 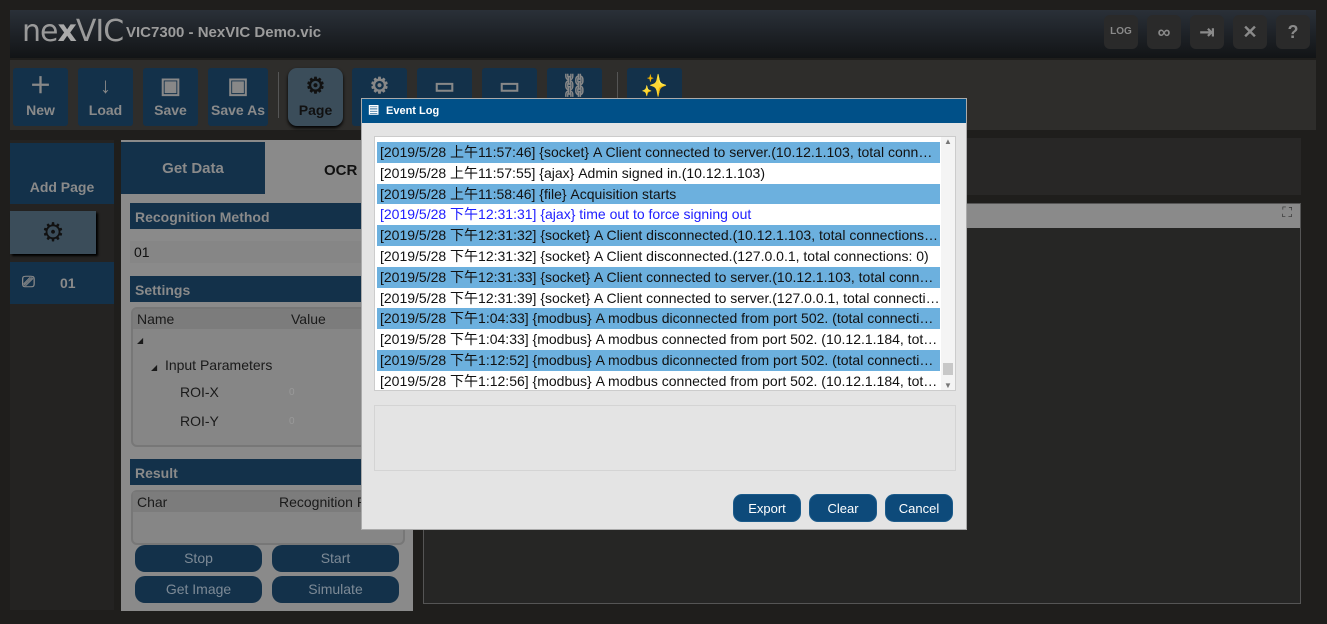 What do you see at coordinates (444, 85) in the screenshot?
I see `monitor-chart-icon: ▭` at bounding box center [444, 85].